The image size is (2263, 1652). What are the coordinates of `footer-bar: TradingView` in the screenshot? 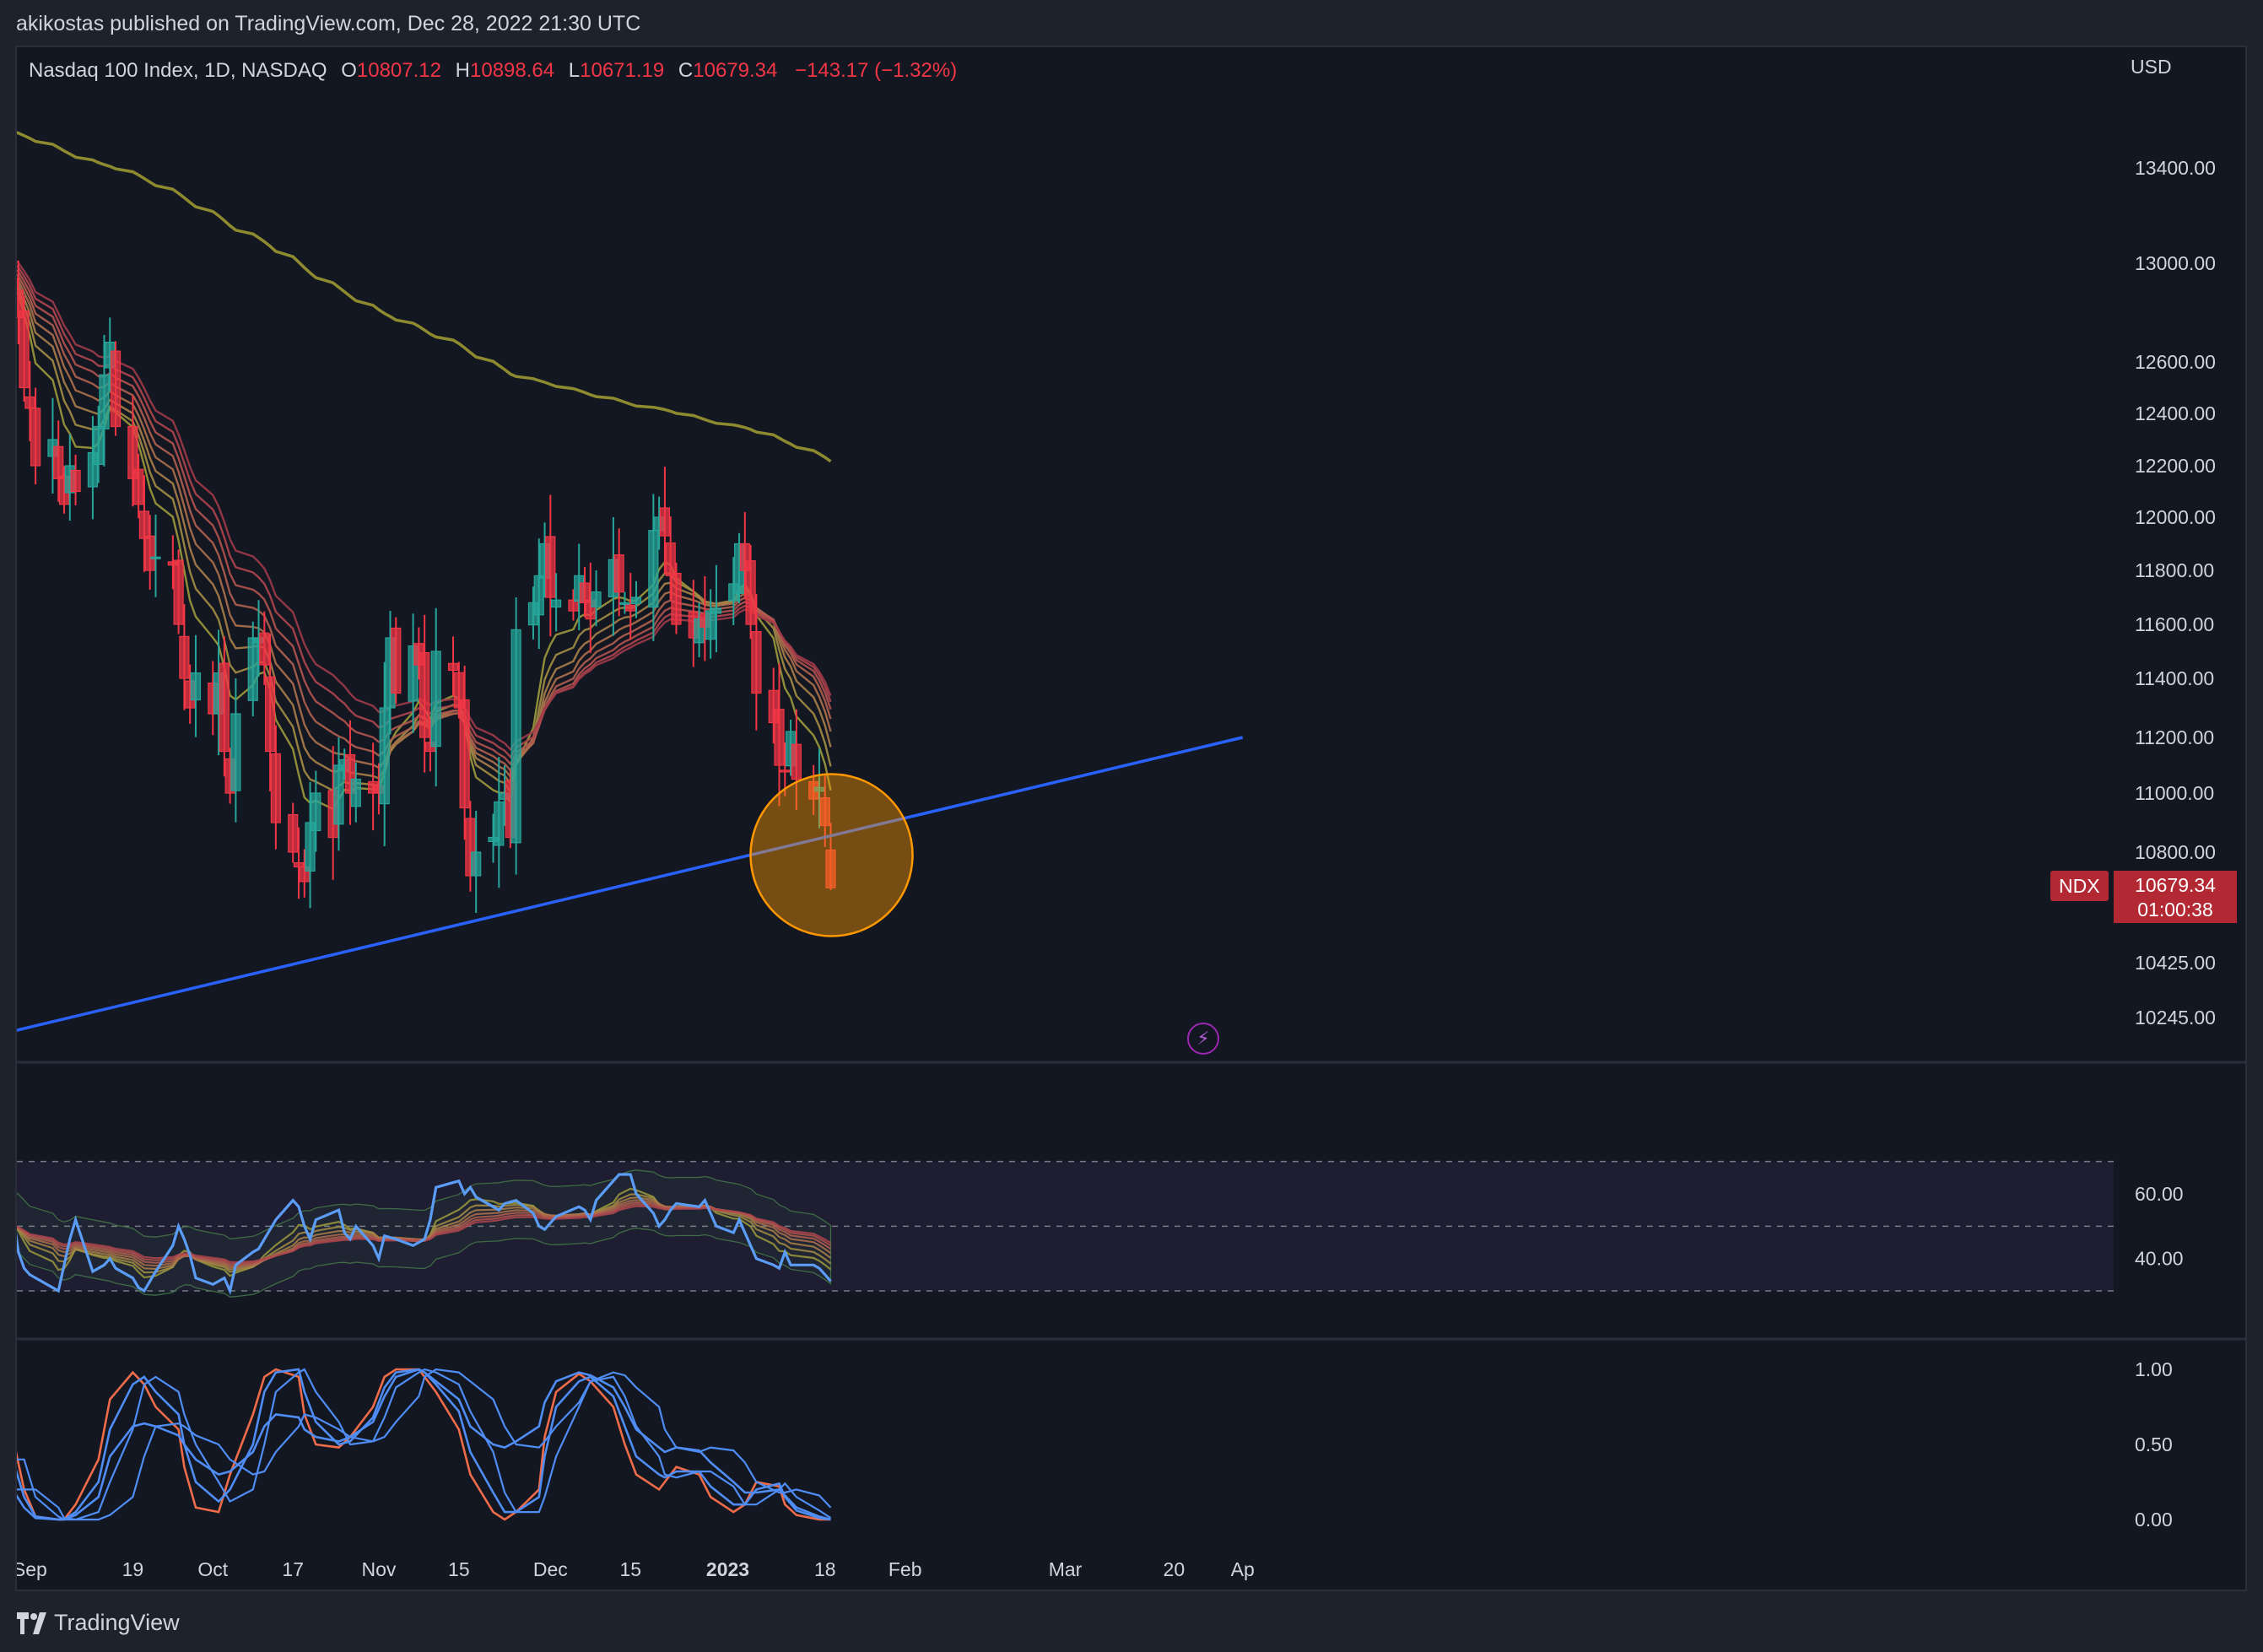 It's located at (1131, 1622).